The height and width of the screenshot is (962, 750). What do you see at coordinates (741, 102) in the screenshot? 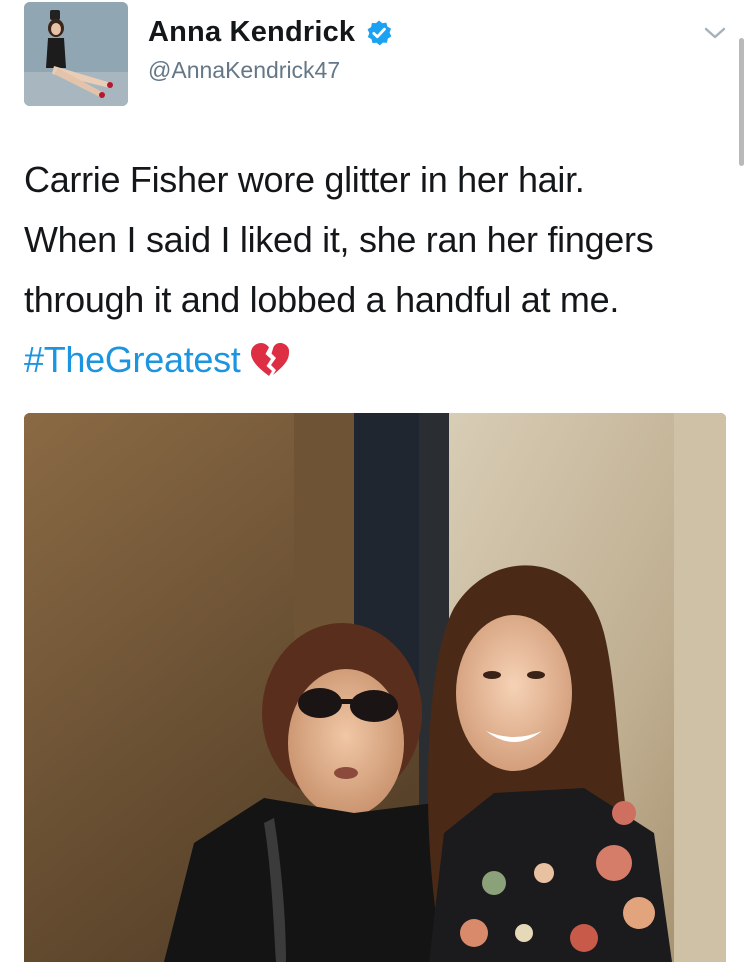
I see `scrollbar` at bounding box center [741, 102].